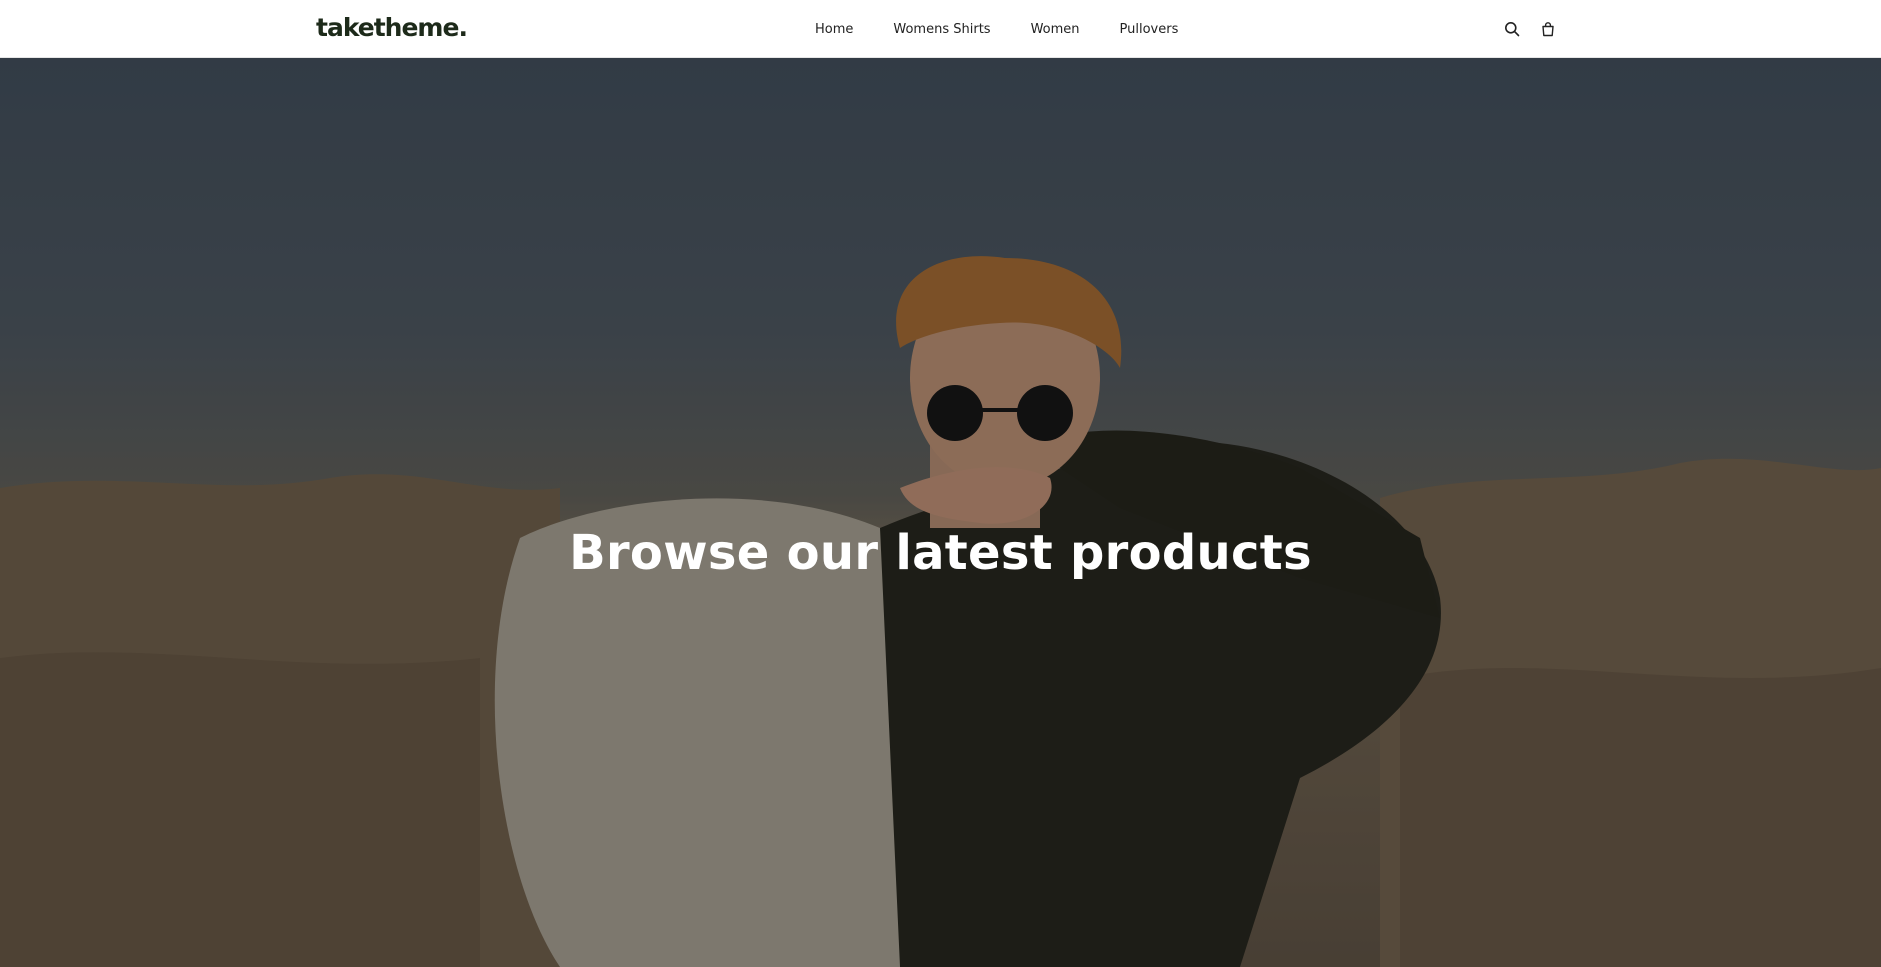  I want to click on cart-button, so click(1548, 29).